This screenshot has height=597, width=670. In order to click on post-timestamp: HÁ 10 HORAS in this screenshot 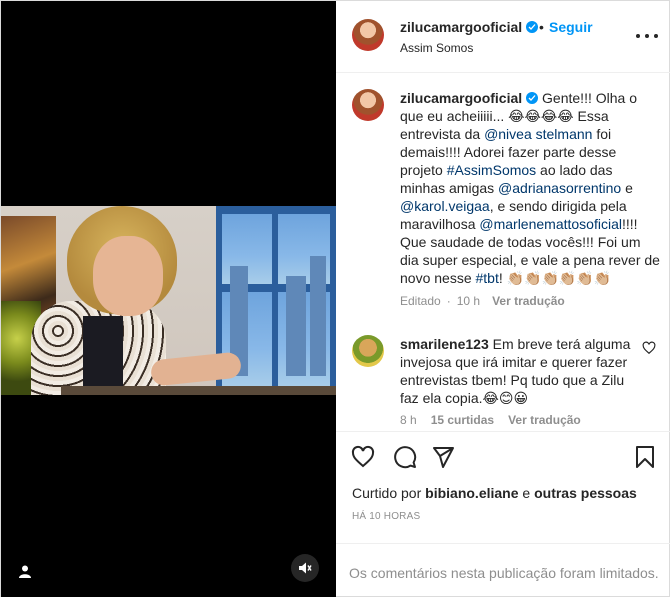, I will do `click(386, 516)`.